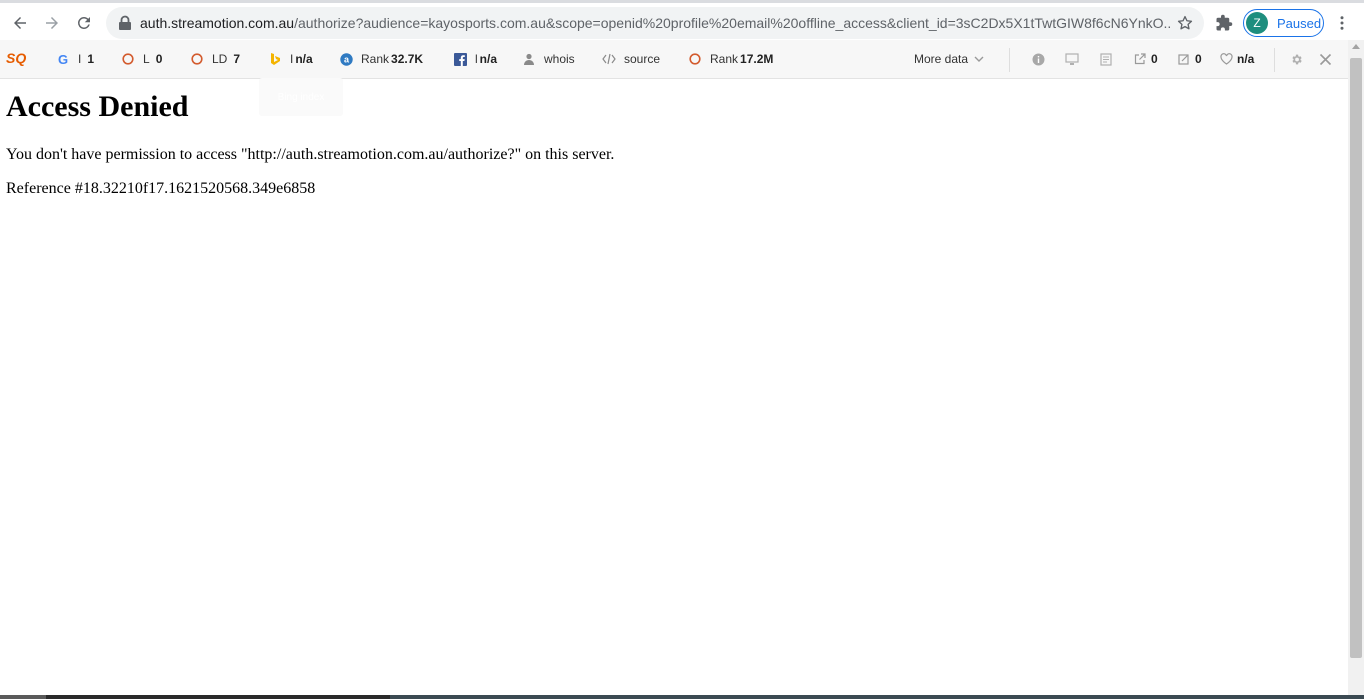 This screenshot has height=699, width=1364. Describe the element at coordinates (1038, 59) in the screenshot. I see `info-icon` at that location.